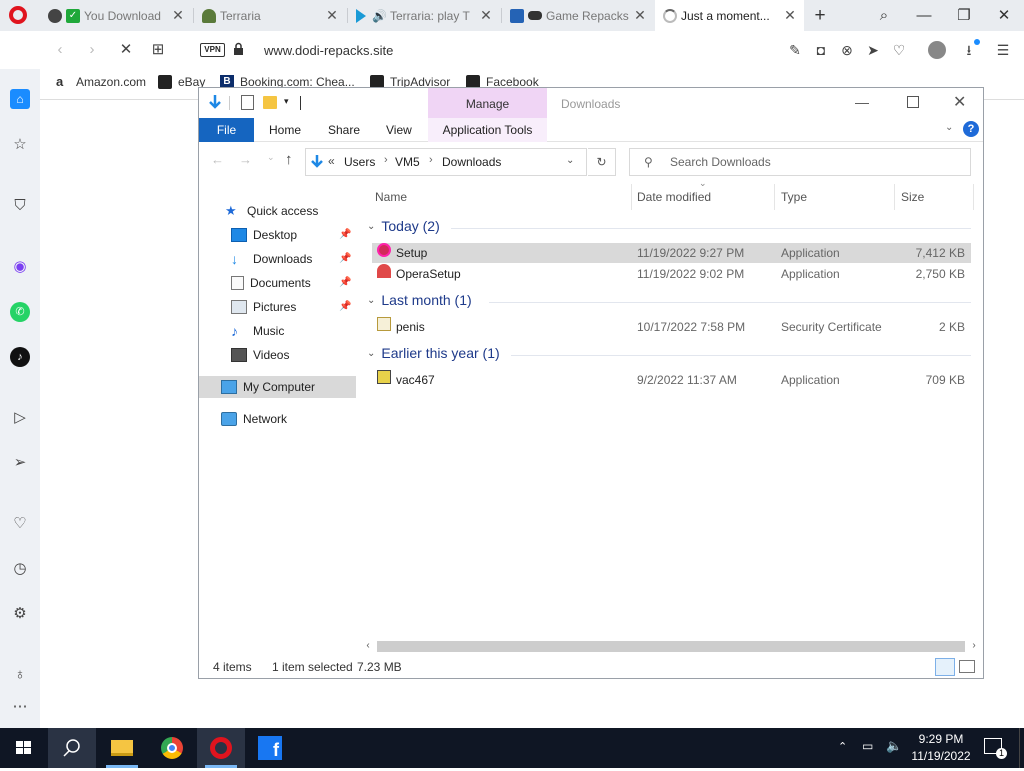  What do you see at coordinates (172, 748) in the screenshot?
I see `chrome-taskbar-icon` at bounding box center [172, 748].